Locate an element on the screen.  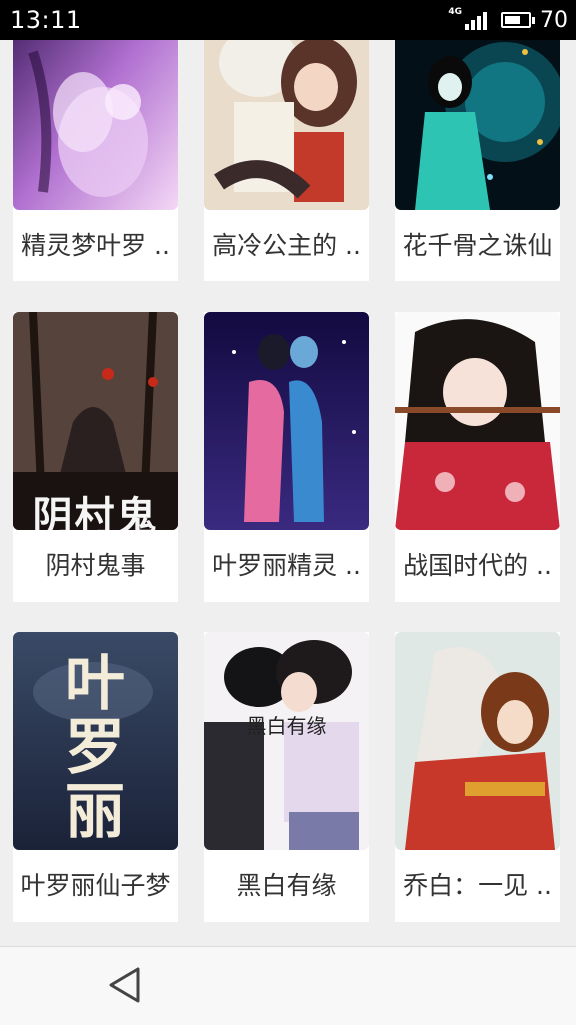
book-card-2: 高冷公主的 .. is located at coordinates (286, 140).